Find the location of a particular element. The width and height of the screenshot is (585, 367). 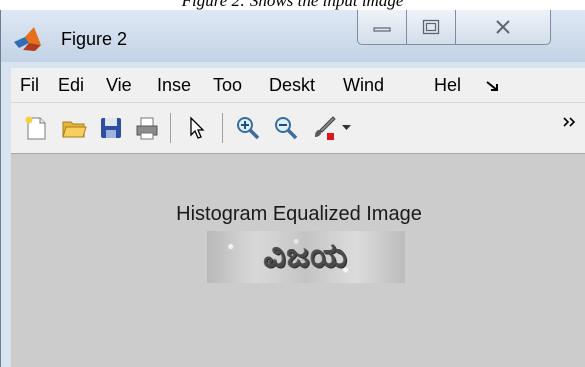

minimize-button is located at coordinates (382, 27).